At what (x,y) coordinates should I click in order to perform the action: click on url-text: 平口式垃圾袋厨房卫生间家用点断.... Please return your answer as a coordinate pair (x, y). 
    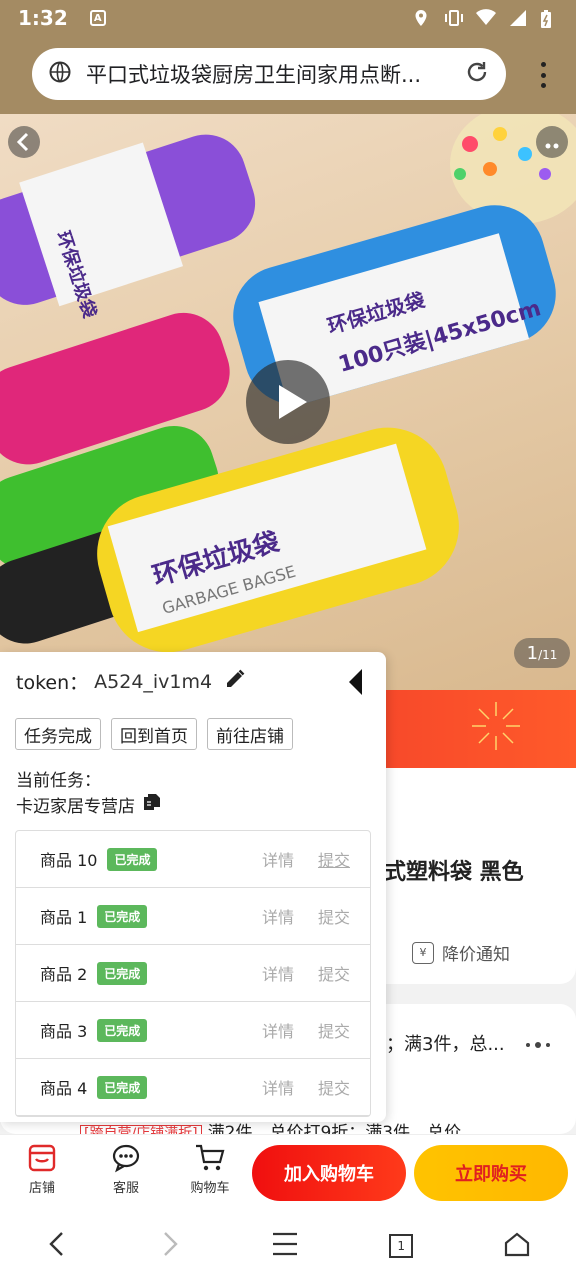
    Looking at the image, I should click on (254, 75).